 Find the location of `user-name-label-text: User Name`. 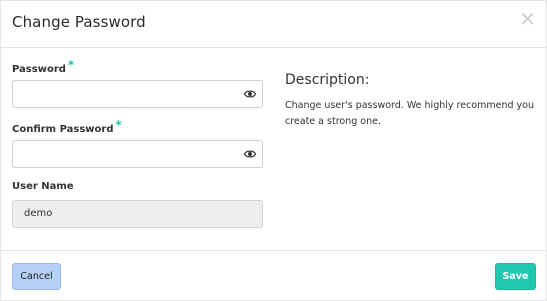

user-name-label-text: User Name is located at coordinates (43, 186).